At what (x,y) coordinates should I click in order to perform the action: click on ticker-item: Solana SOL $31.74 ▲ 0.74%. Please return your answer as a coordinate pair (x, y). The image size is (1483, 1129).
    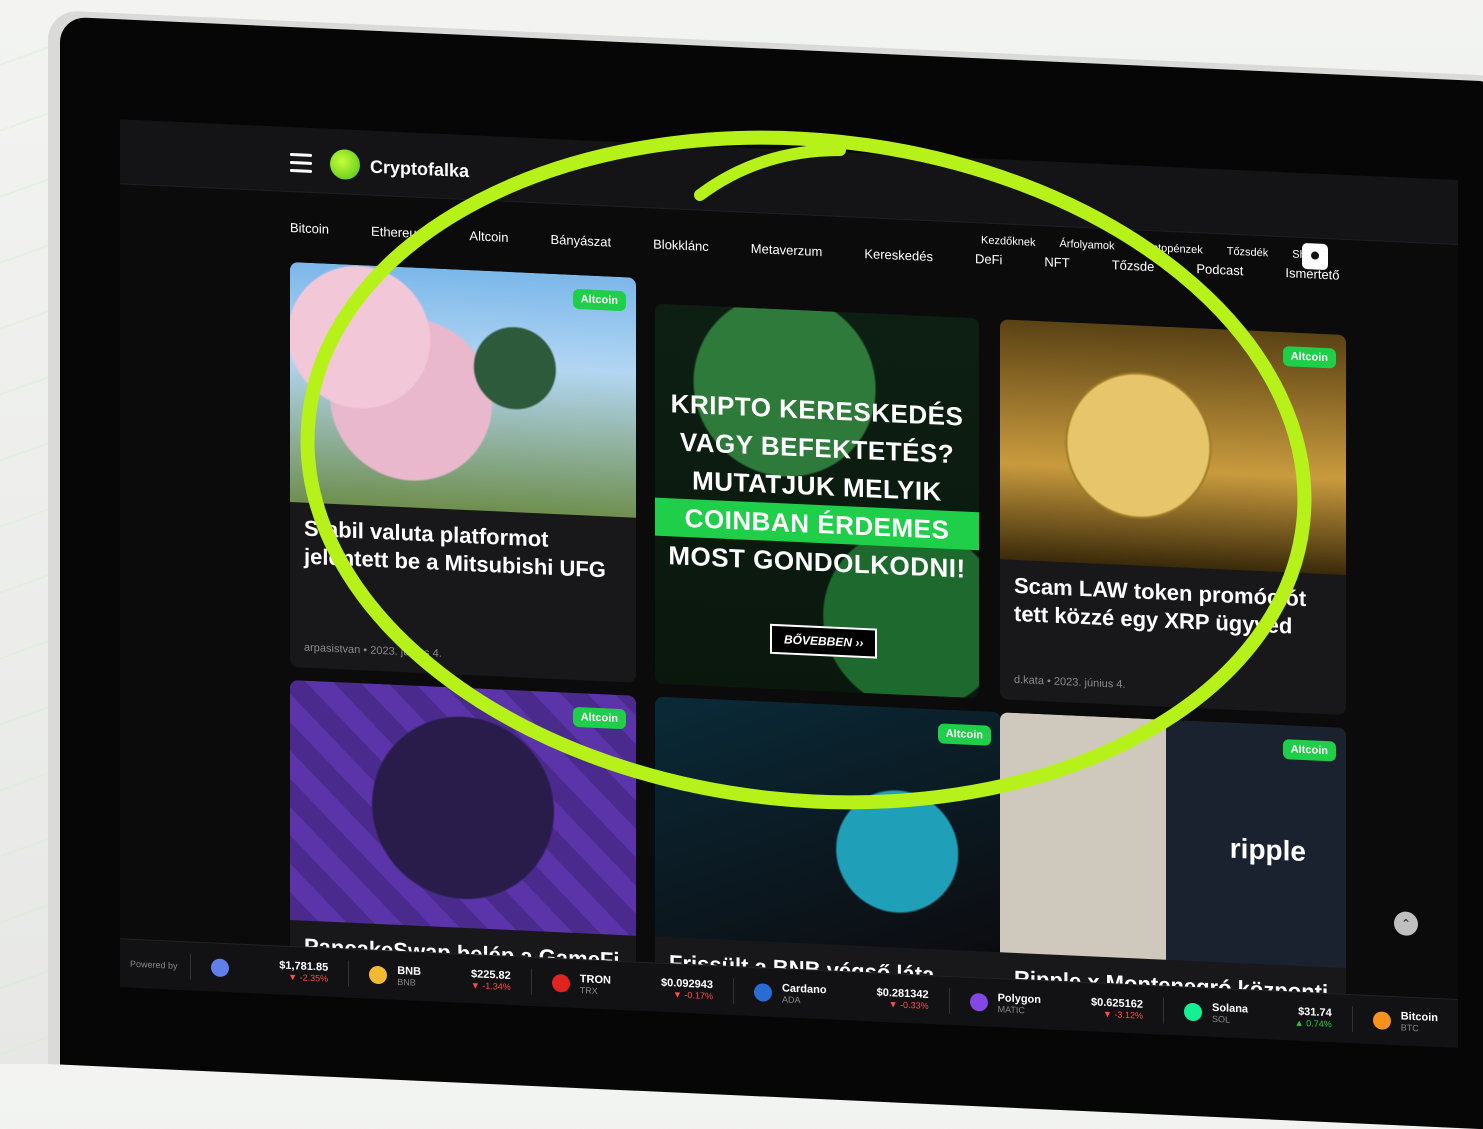
    Looking at the image, I should click on (1257, 1015).